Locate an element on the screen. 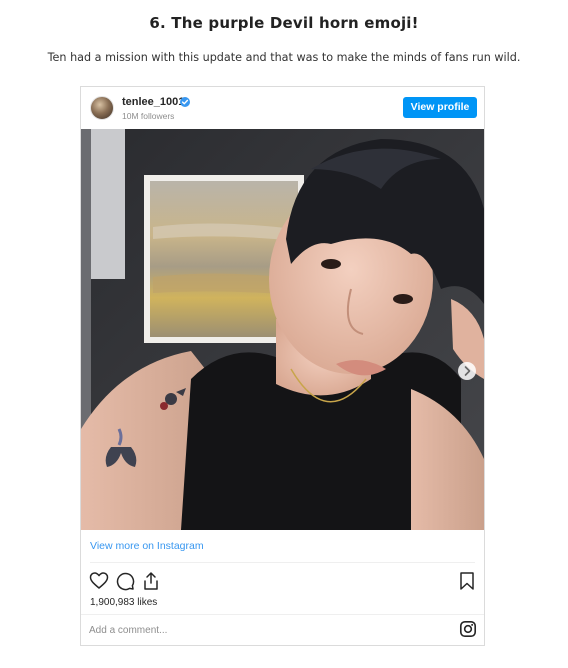 The height and width of the screenshot is (668, 568). chevron-right-icon is located at coordinates (467, 371).